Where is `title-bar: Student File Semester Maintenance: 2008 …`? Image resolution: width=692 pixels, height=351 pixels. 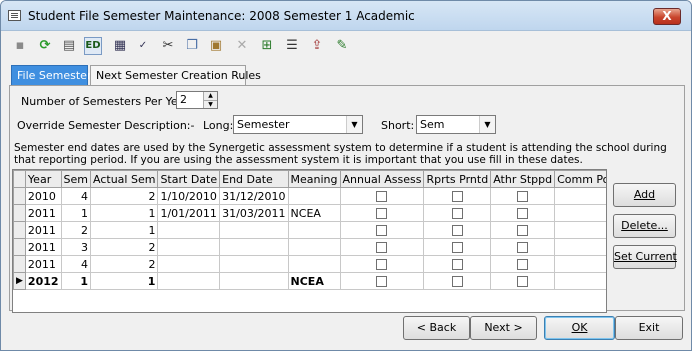 title-bar: Student File Semester Maintenance: 2008 … is located at coordinates (346, 16).